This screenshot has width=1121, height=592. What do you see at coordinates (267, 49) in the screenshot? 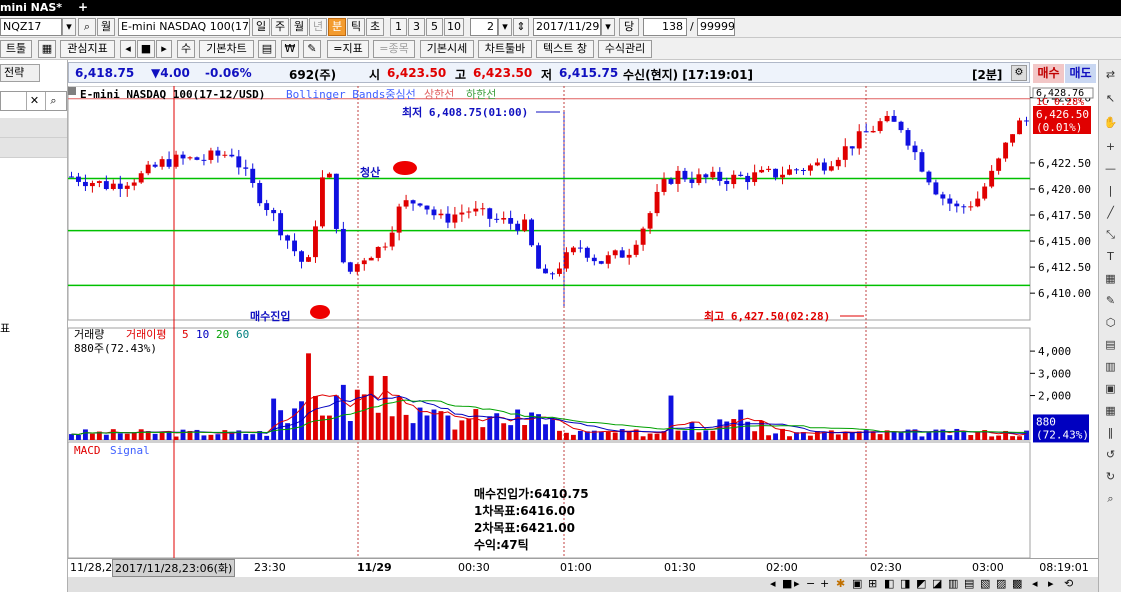
I see `calculator-icon: ▤` at bounding box center [267, 49].